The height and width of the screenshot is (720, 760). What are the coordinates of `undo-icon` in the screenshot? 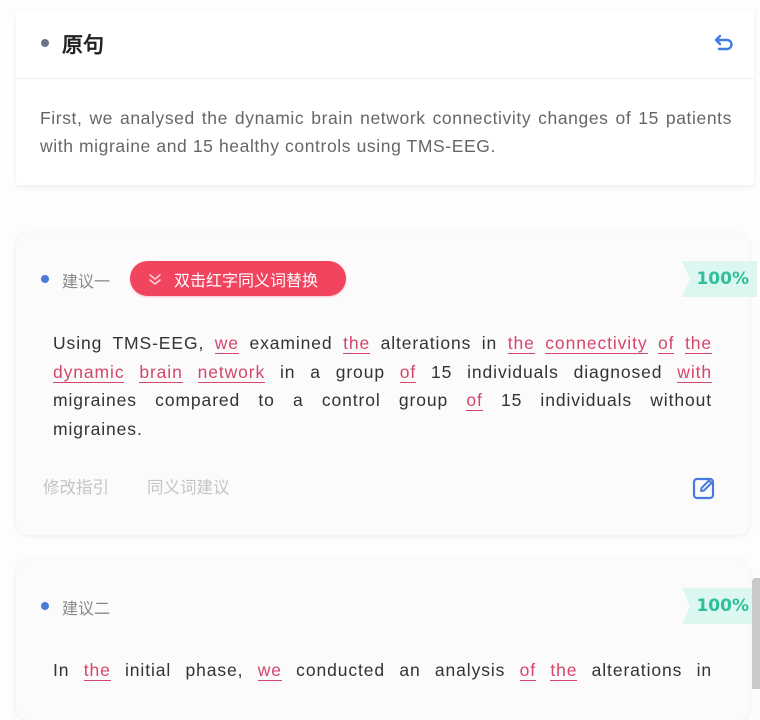 It's located at (724, 44).